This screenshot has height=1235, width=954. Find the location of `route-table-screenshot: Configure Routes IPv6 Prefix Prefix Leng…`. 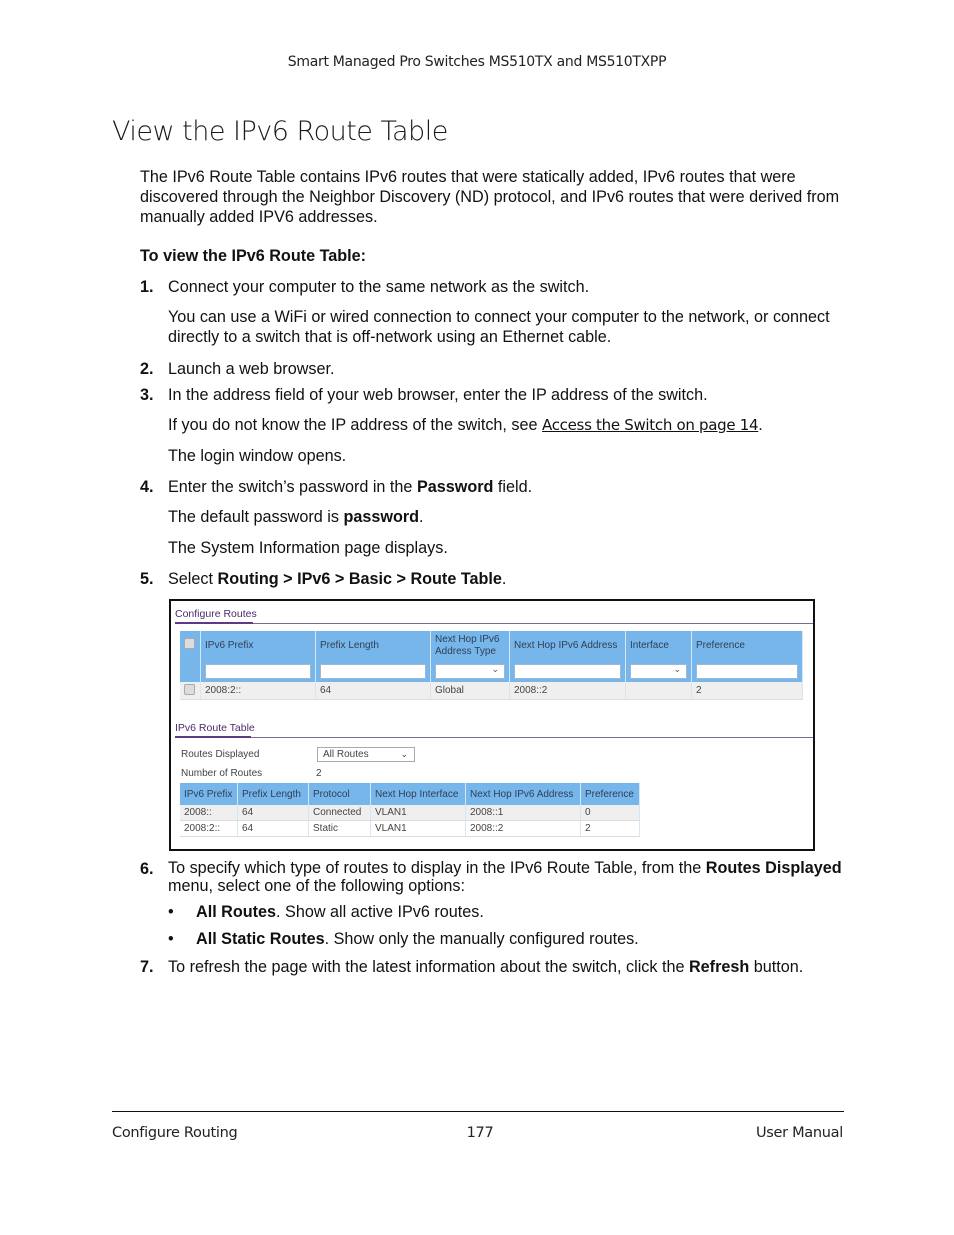

route-table-screenshot: Configure Routes IPv6 Prefix Prefix Leng… is located at coordinates (492, 725).